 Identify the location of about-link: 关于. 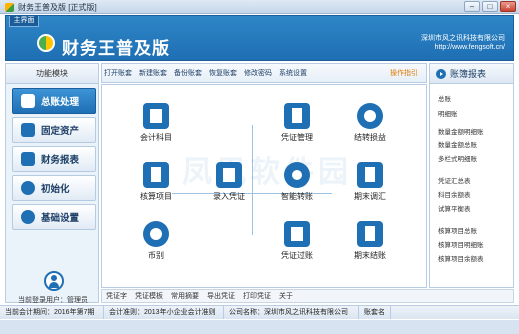
(286, 296).